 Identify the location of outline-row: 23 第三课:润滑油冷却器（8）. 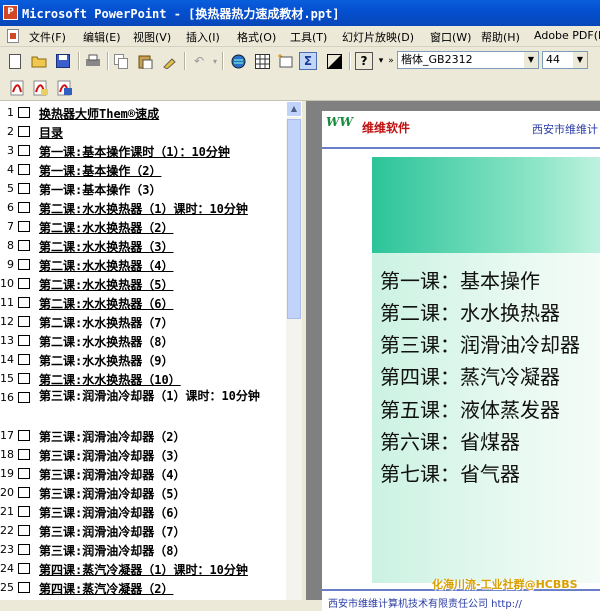
(143, 549).